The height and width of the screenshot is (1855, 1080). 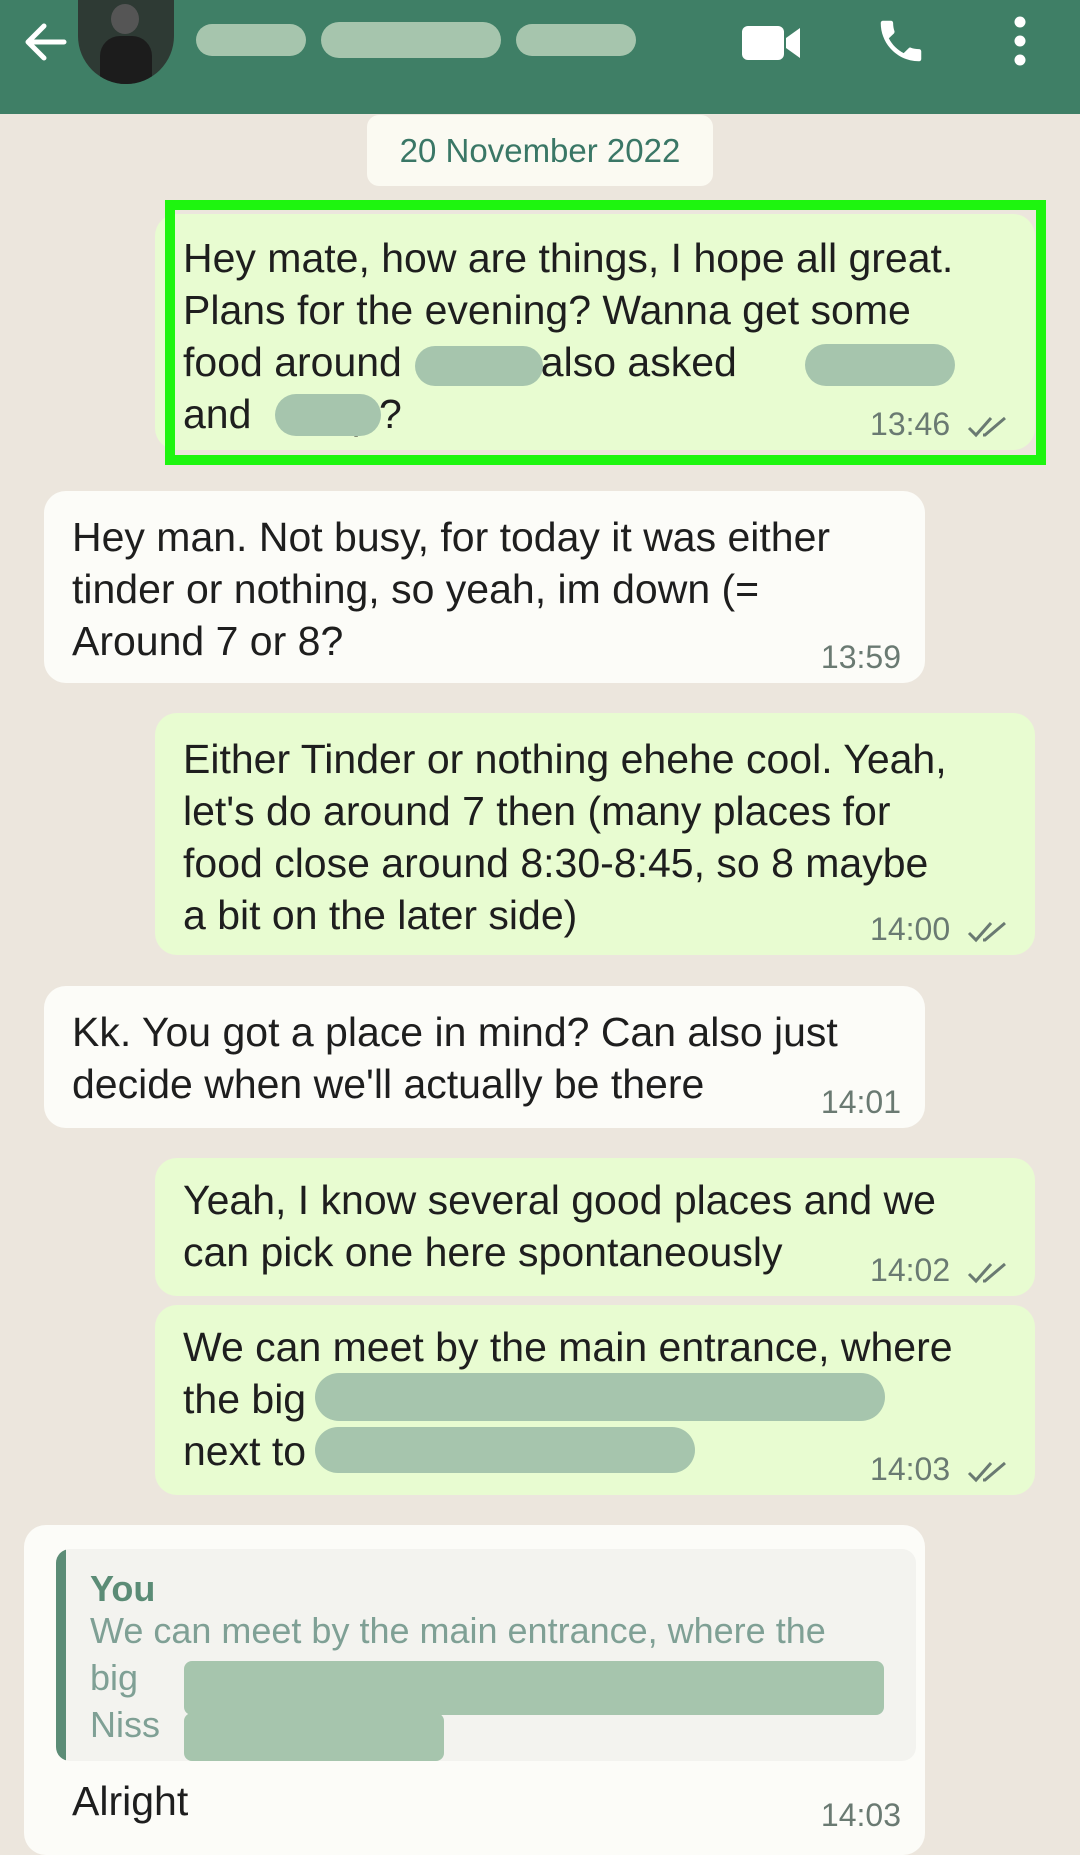 I want to click on message-text: Alright, so click(x=130, y=1801).